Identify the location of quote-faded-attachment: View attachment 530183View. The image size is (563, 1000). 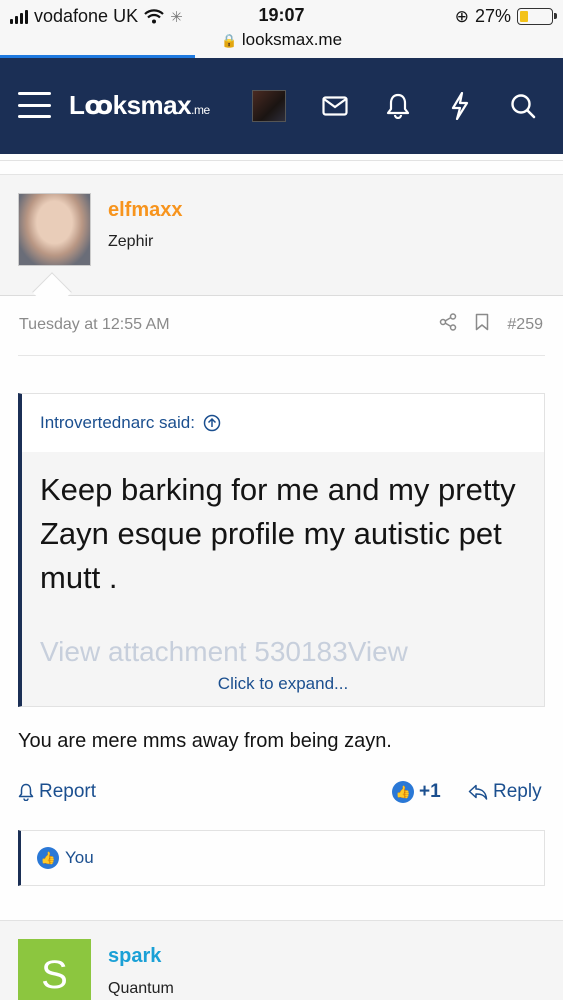
(224, 651).